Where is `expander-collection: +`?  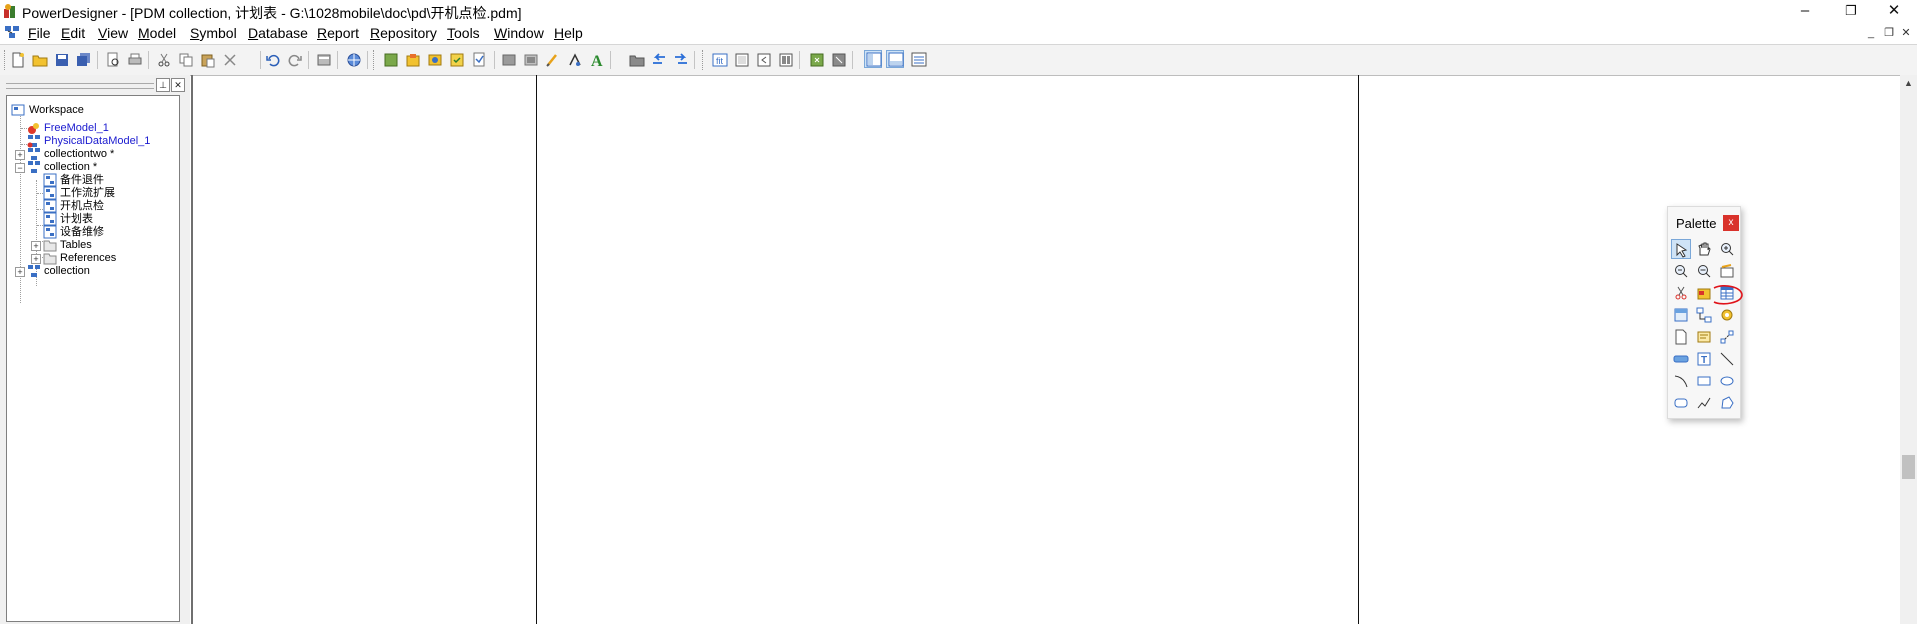
expander-collection: + is located at coordinates (20, 272).